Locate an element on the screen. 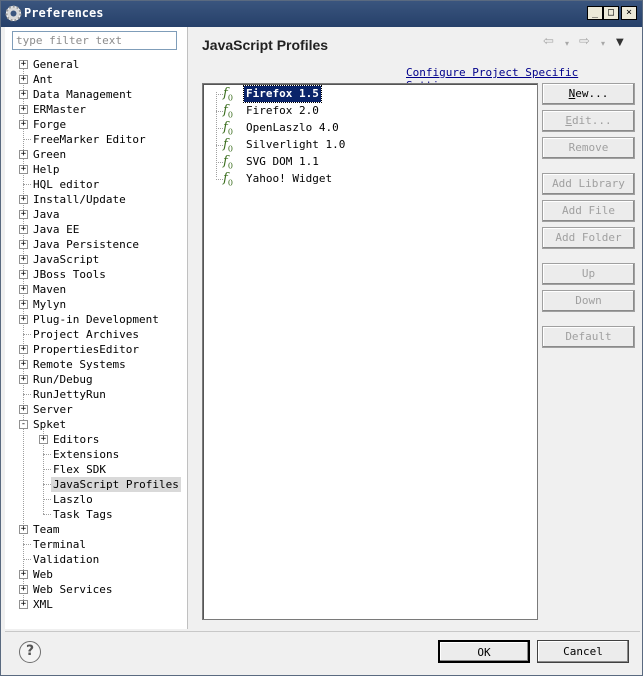  tree-item-javascript-profiles: JavaScript Profiles is located at coordinates (96, 484).